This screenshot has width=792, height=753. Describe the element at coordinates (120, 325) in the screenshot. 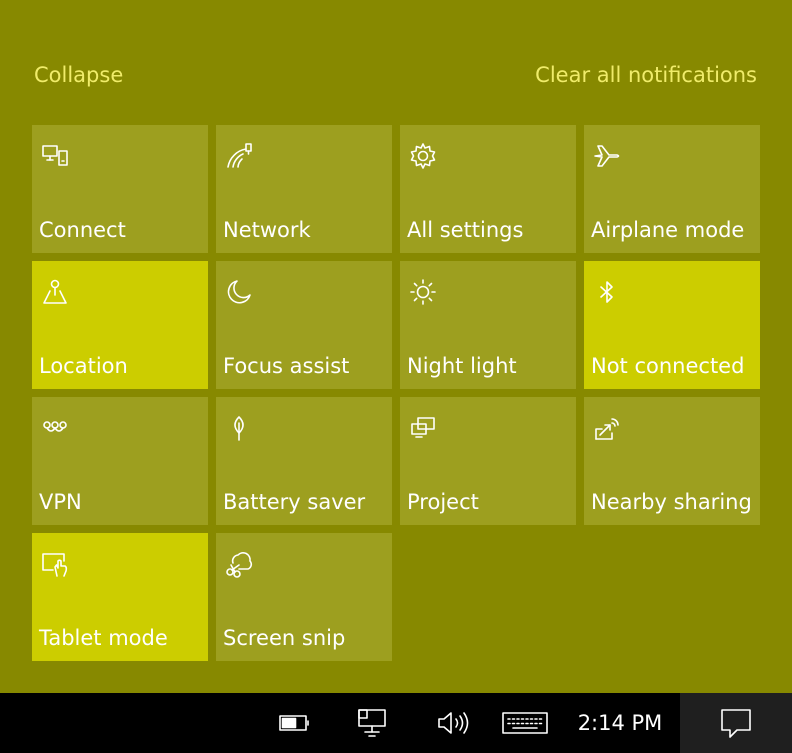

I see `tile-location: Location` at that location.